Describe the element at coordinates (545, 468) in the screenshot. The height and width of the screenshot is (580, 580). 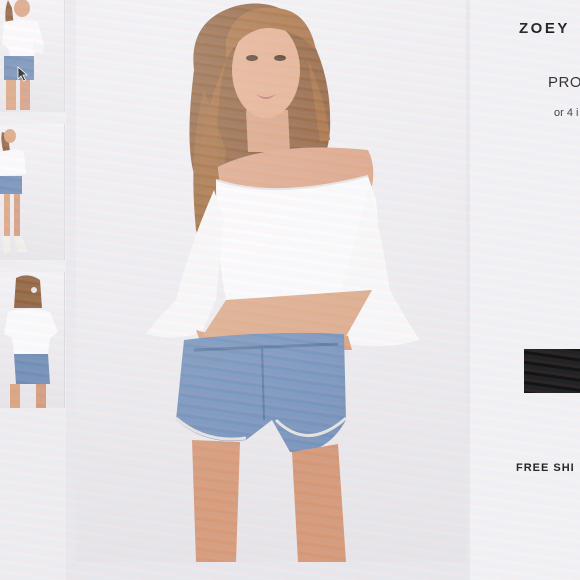
I see `free-shipping-text: FREE SHI` at that location.